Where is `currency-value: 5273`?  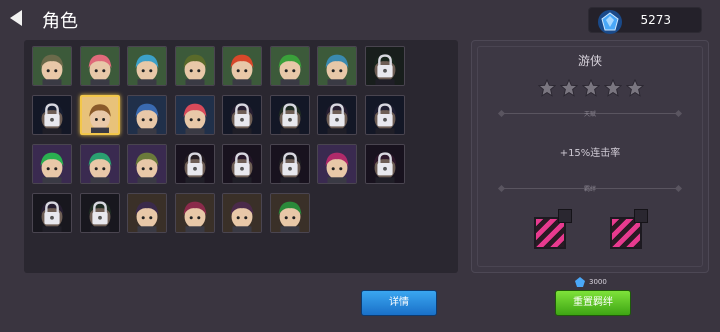 currency-value: 5273 is located at coordinates (655, 20).